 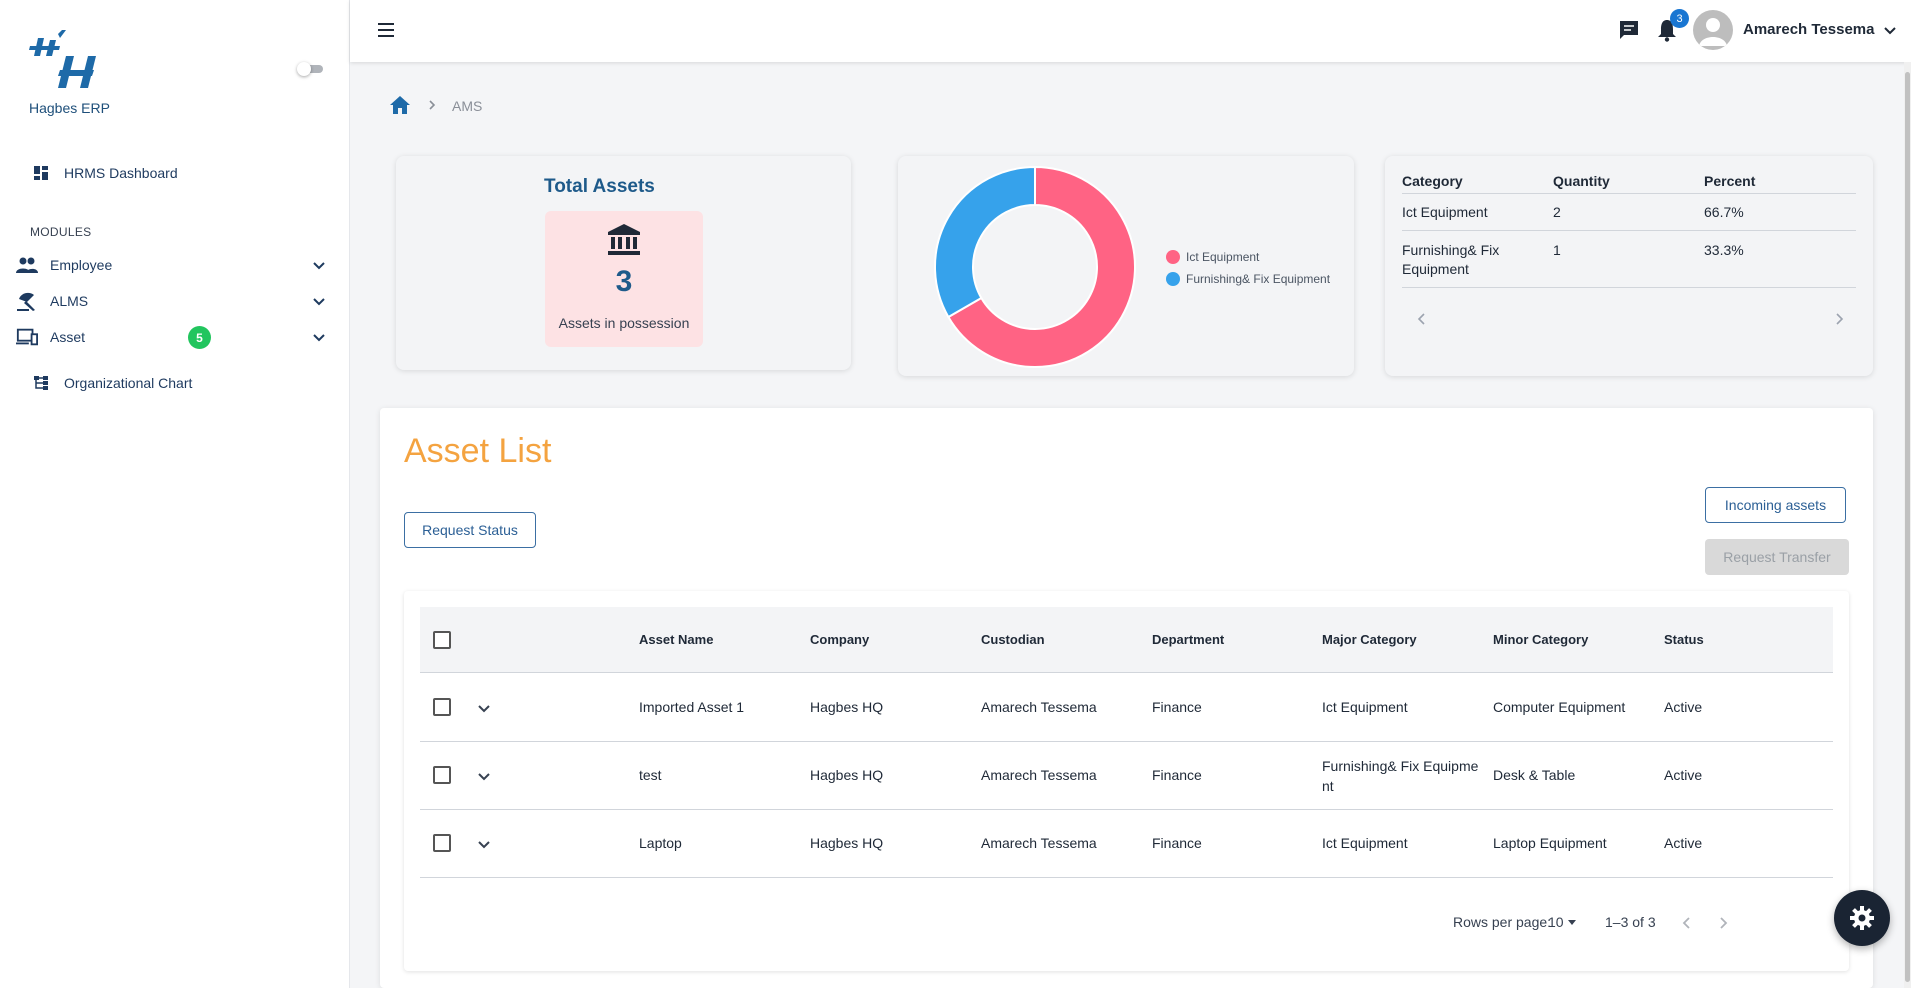 What do you see at coordinates (1713, 30) in the screenshot?
I see `avatar` at bounding box center [1713, 30].